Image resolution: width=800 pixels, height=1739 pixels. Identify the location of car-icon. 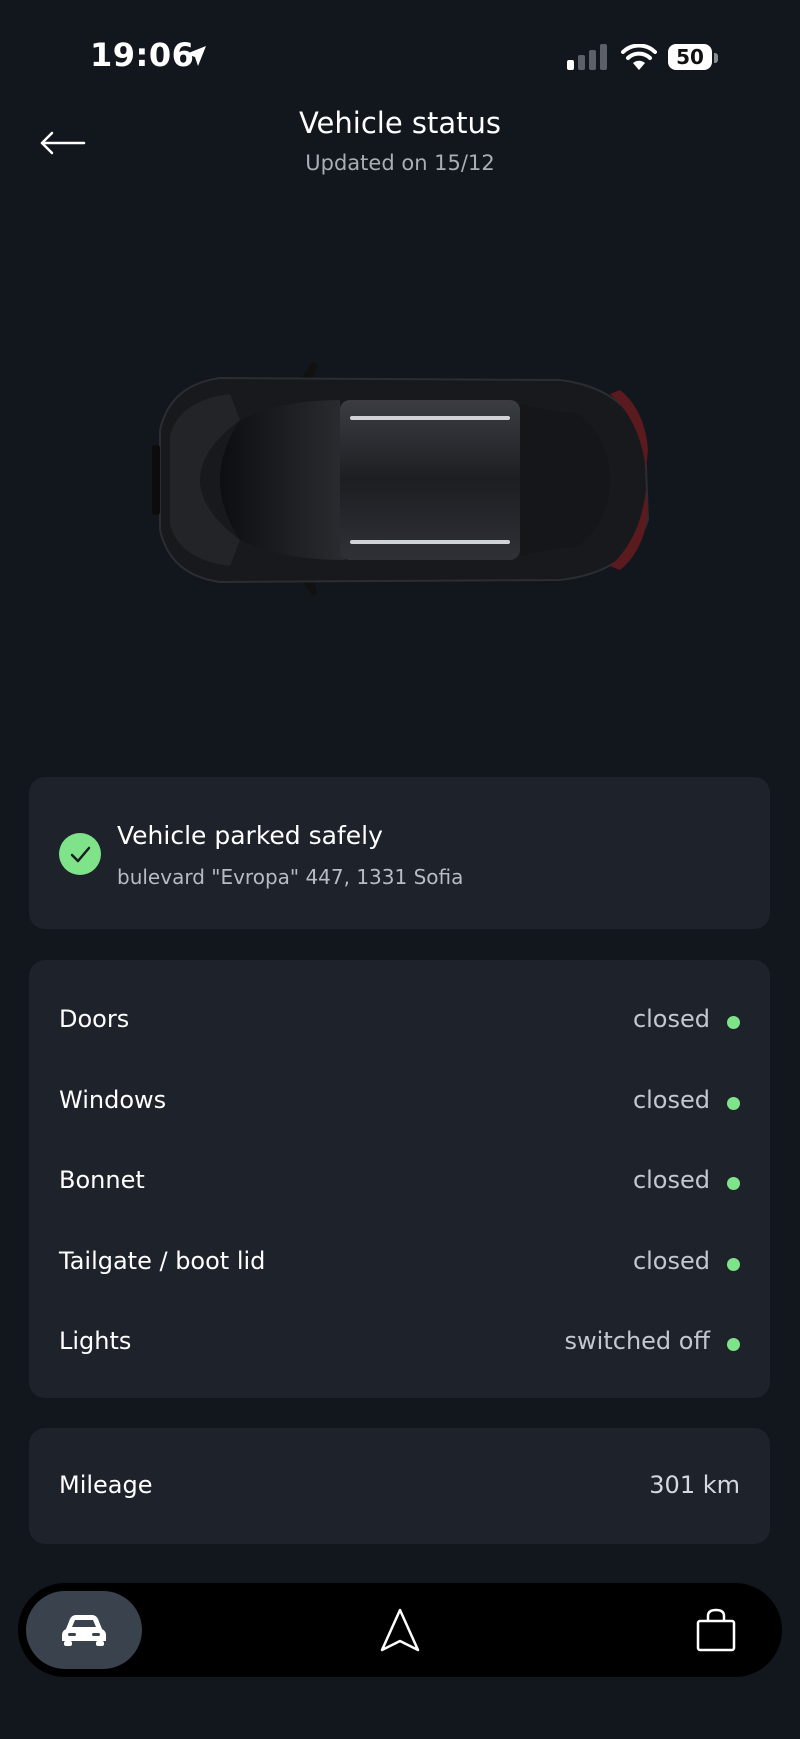
(84, 1630).